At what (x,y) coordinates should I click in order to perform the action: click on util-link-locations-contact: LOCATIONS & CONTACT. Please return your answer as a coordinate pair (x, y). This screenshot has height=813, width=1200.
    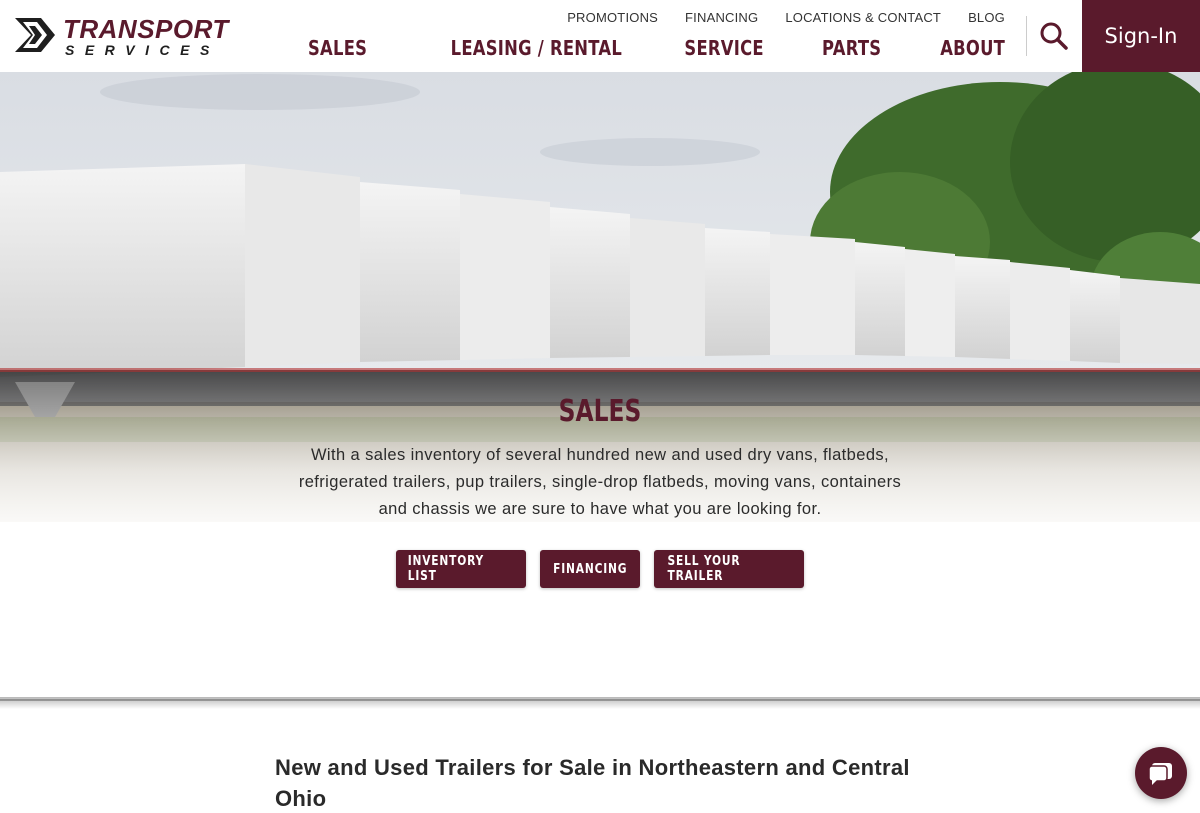
    Looking at the image, I should click on (863, 17).